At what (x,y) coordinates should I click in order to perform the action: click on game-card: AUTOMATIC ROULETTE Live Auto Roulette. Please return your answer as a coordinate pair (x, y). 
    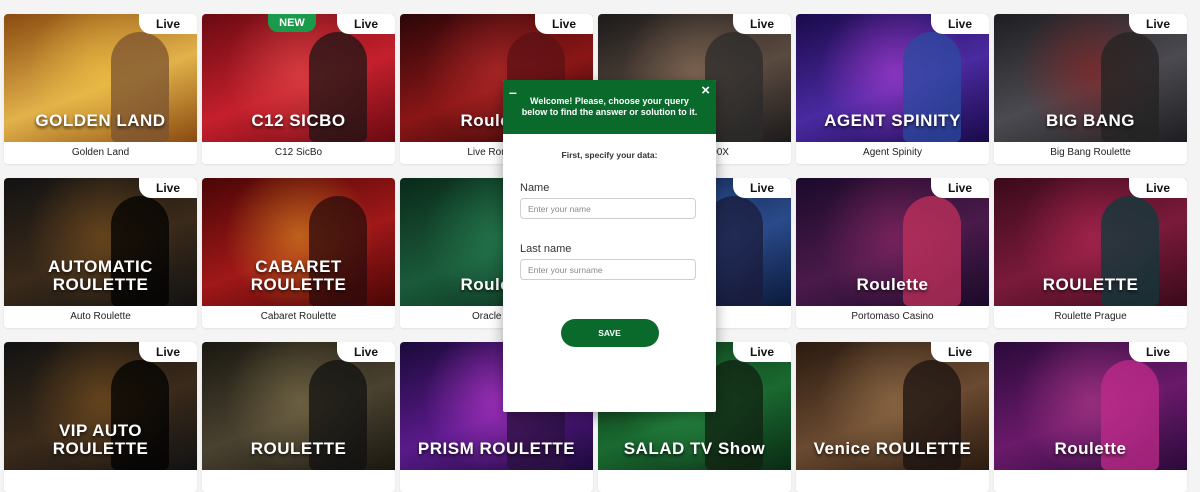
    Looking at the image, I should click on (100, 253).